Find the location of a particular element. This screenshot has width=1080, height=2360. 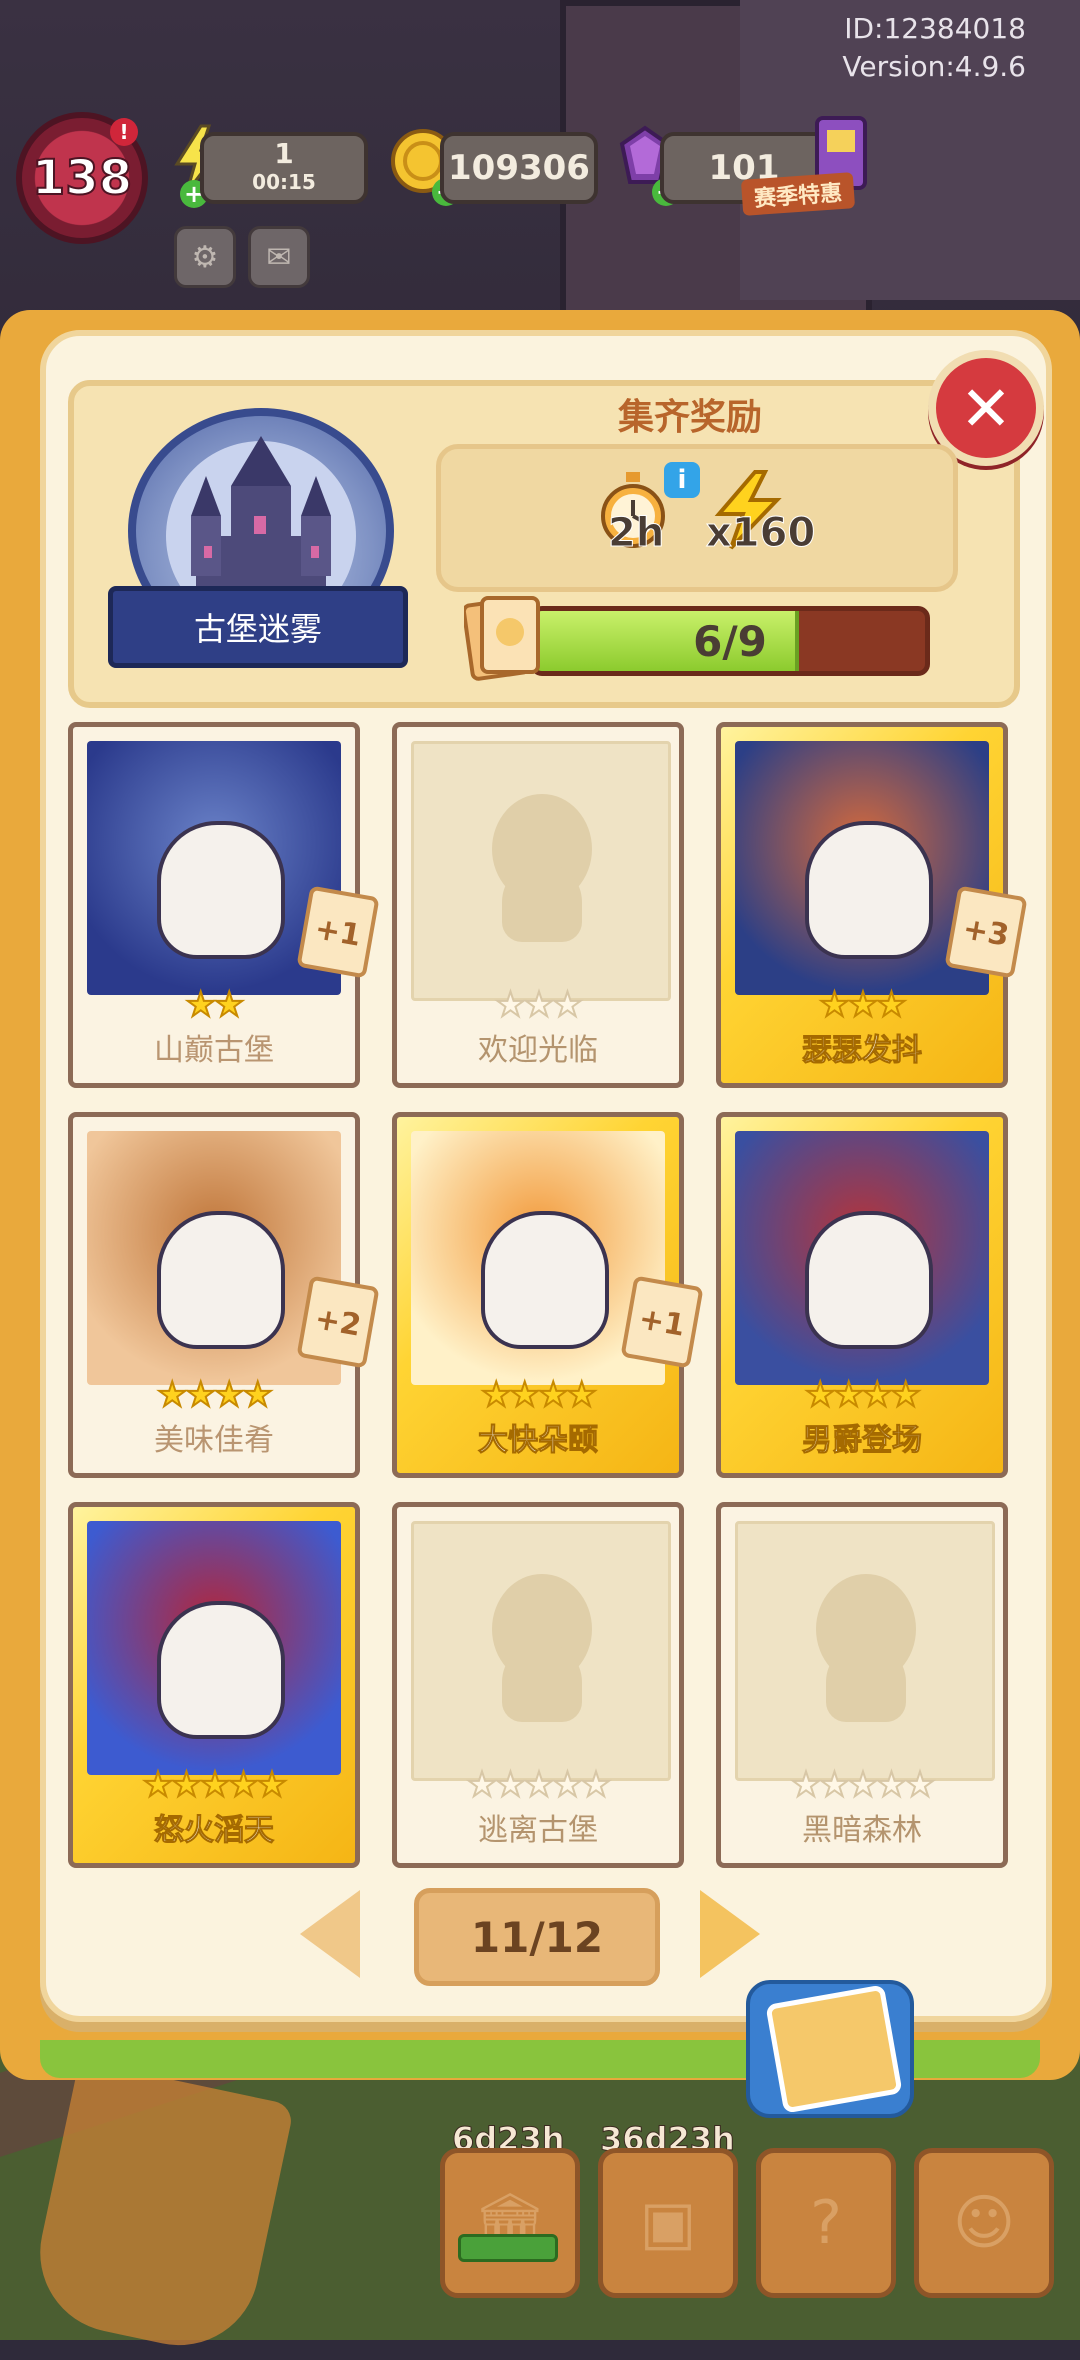

album-card: ★★★★ 大快朵颐 +1 is located at coordinates (548, 1295).